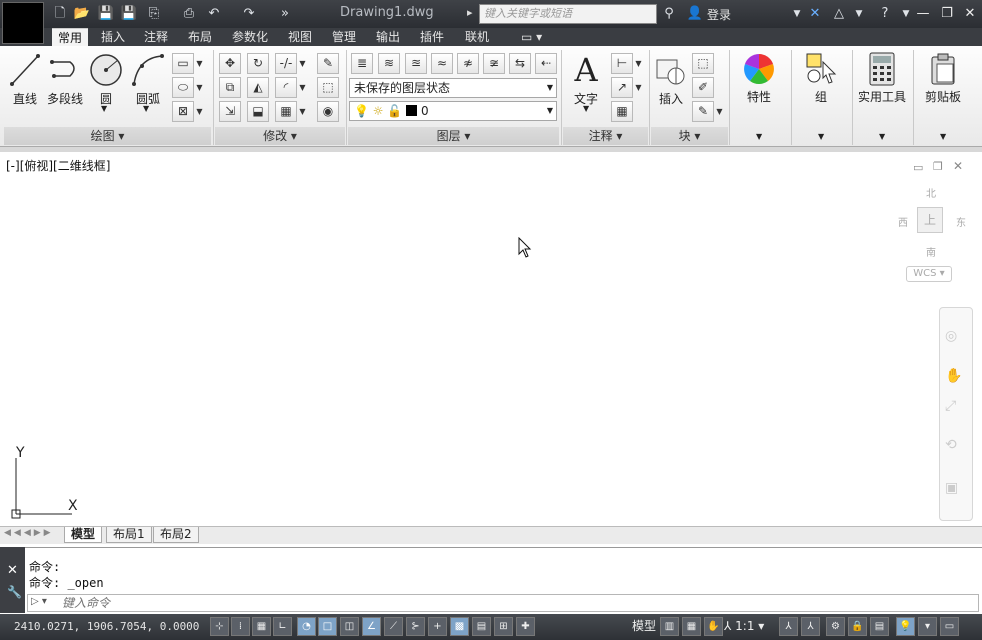 This screenshot has height=640, width=982. Describe the element at coordinates (951, 488) in the screenshot. I see `showmotion-icon: ▣` at that location.